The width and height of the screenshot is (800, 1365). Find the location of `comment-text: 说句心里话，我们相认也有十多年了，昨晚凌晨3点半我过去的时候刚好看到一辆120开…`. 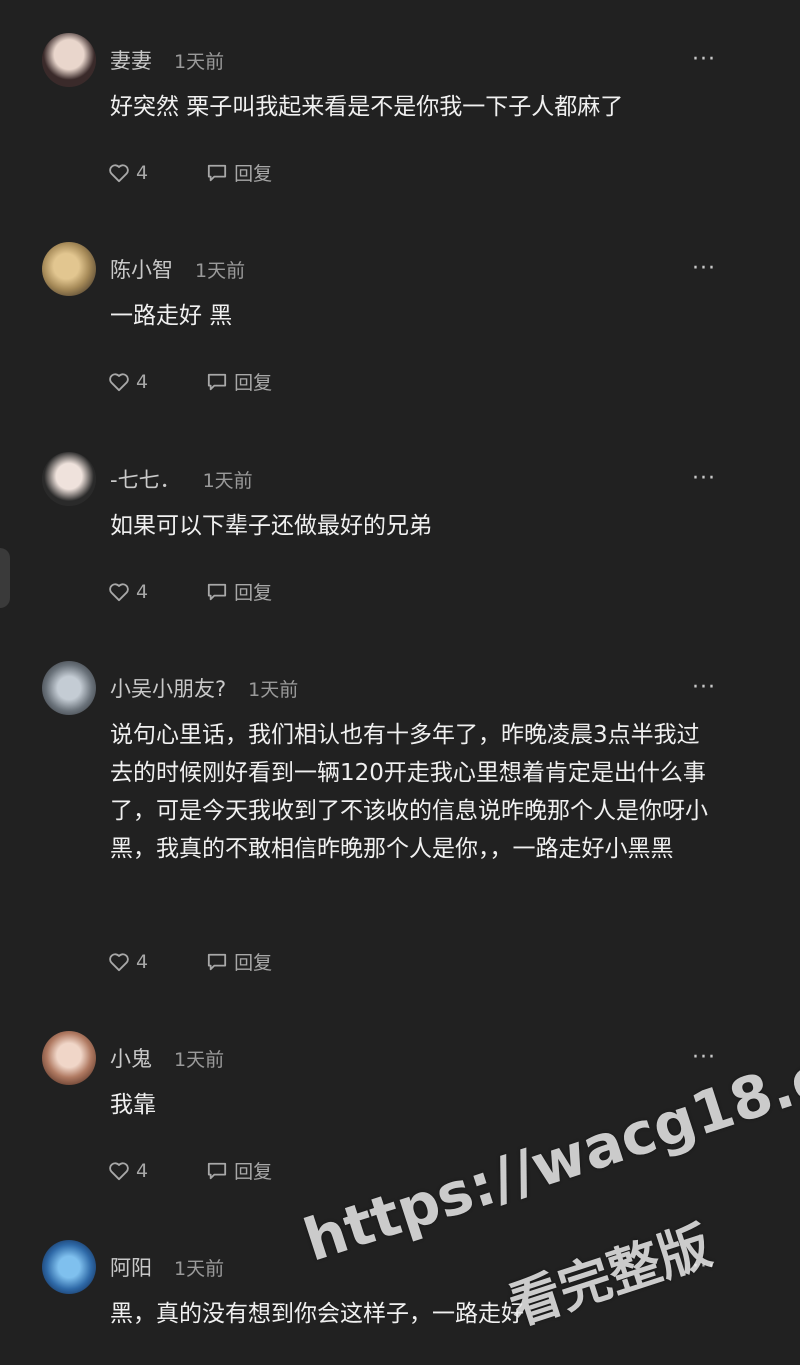

comment-text: 说句心里话，我们相认也有十多年了，昨晚凌晨3点半我过去的时候刚好看到一辆120开… is located at coordinates (409, 792).